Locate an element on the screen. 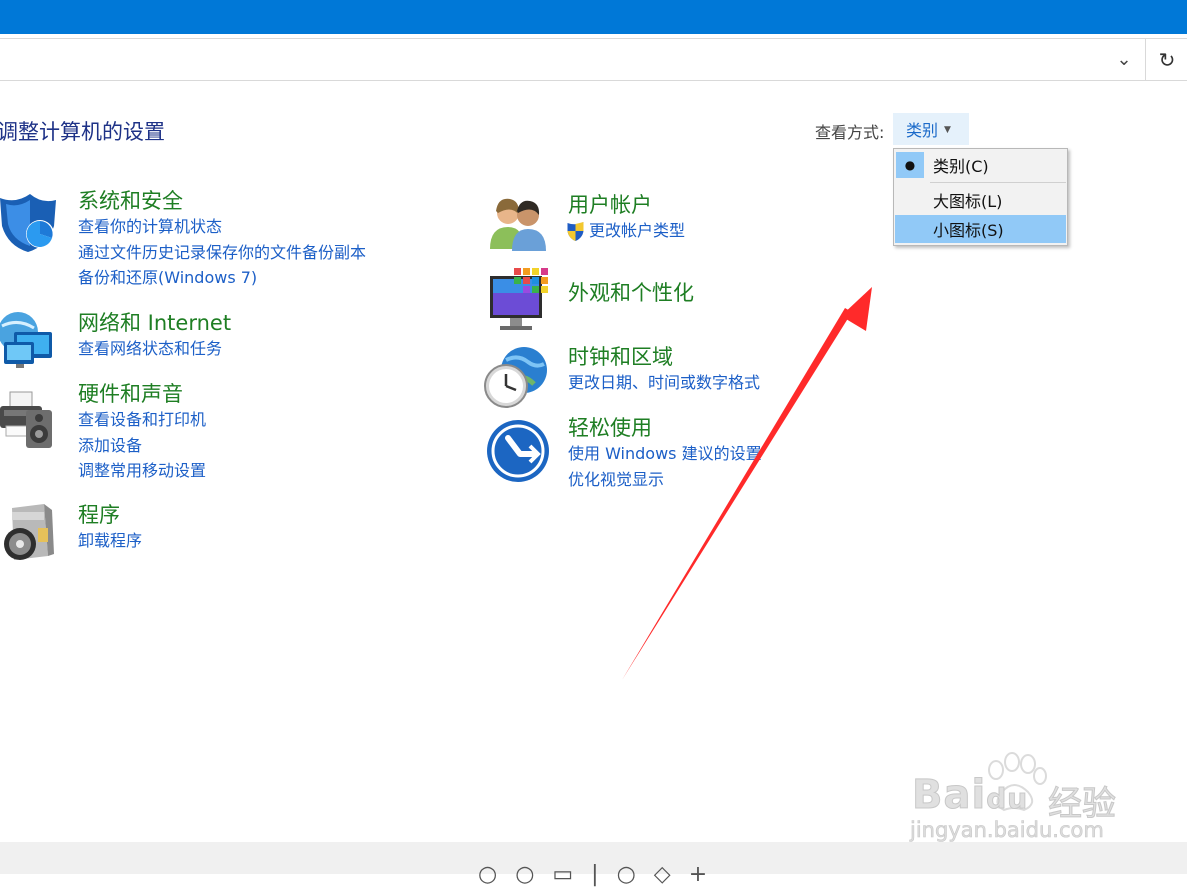 The width and height of the screenshot is (1187, 887). change-account-type-row: 更改帐户类型 is located at coordinates (625, 231).